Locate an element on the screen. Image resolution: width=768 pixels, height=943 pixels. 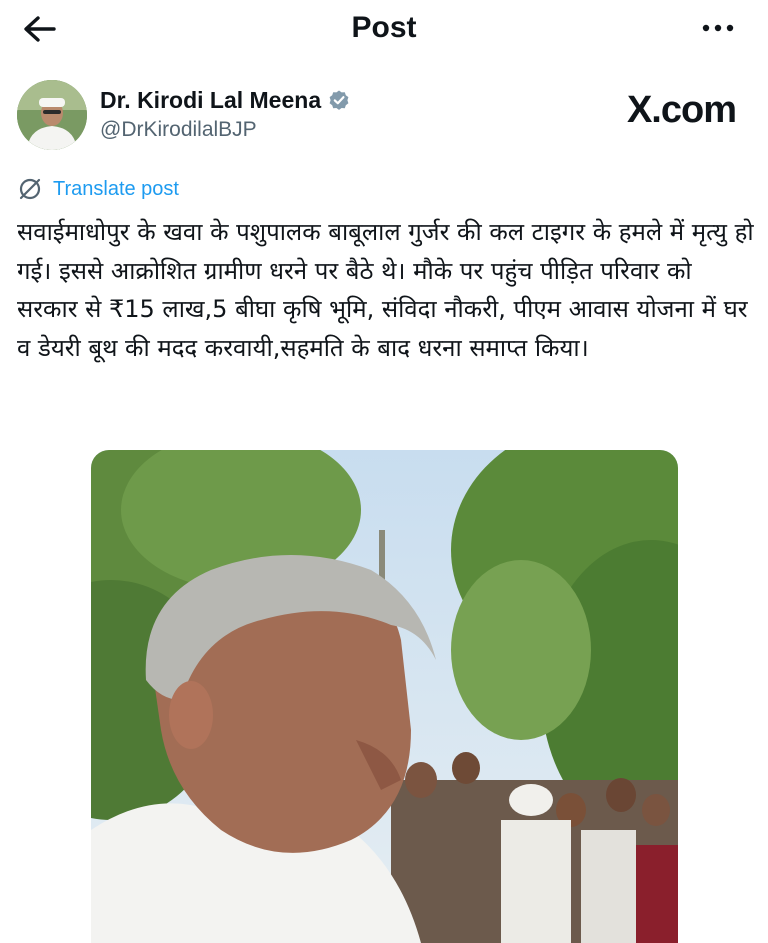
author-name: Dr. Kirodi Lal Meena is located at coordinates (225, 100).